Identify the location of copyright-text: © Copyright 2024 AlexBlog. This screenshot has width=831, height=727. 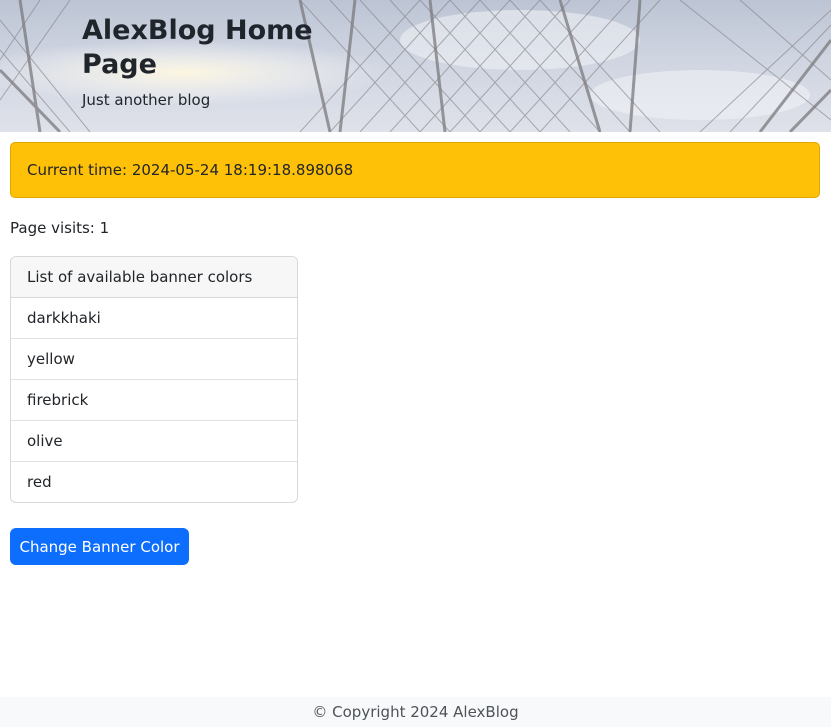
(415, 712).